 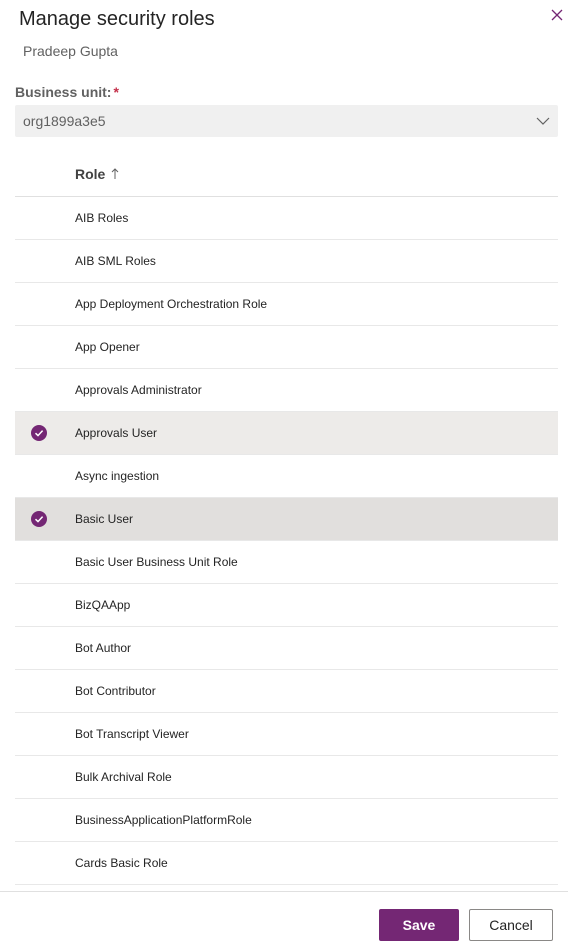 What do you see at coordinates (286, 691) in the screenshot?
I see `role-row: Bot Contributor` at bounding box center [286, 691].